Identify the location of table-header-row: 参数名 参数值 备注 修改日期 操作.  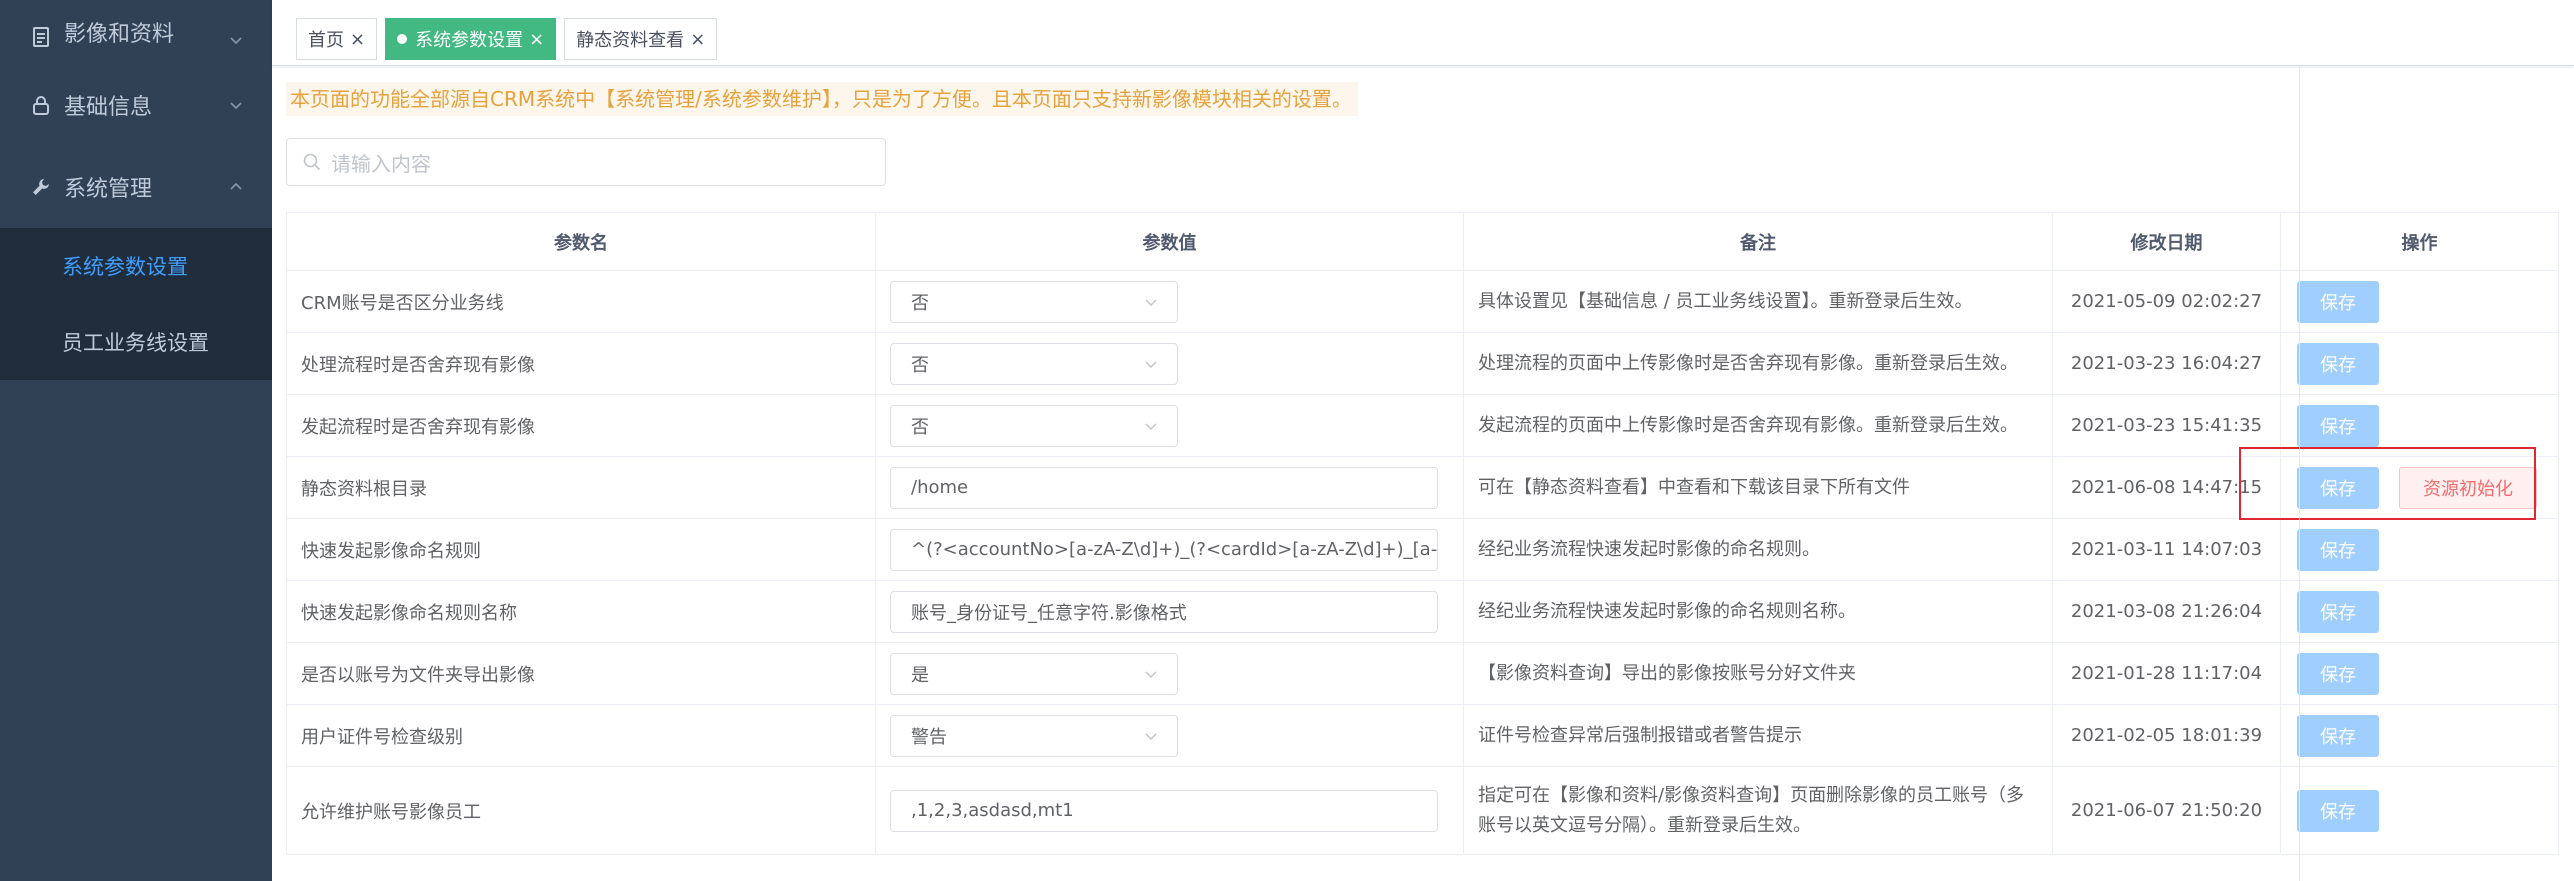
(1422, 241).